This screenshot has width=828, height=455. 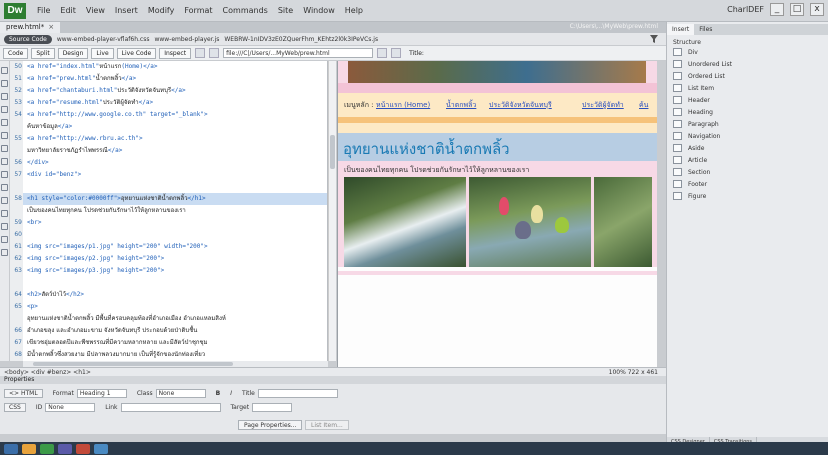 I want to click on tag-selector: <body> <div #benz> <h1>, so click(x=47, y=372).